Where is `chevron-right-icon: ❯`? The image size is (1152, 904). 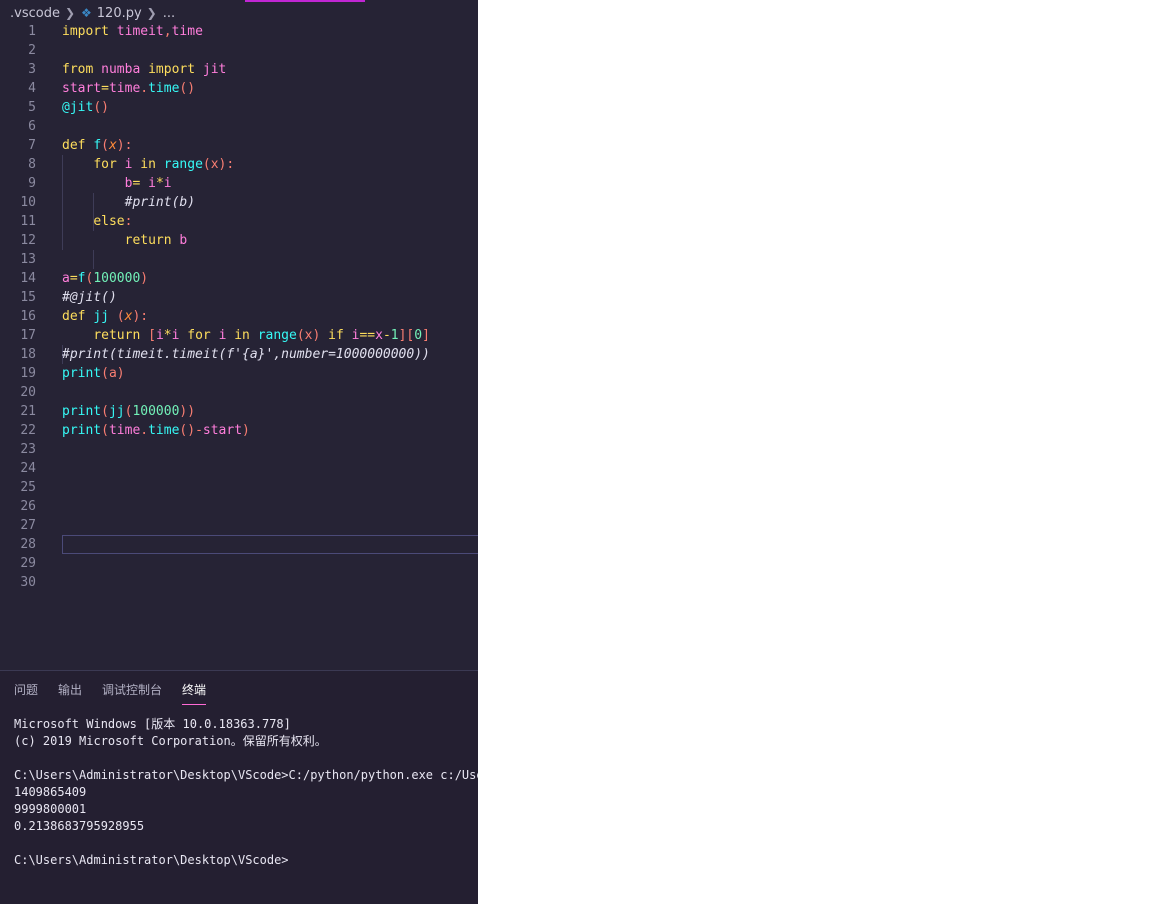 chevron-right-icon: ❯ is located at coordinates (70, 13).